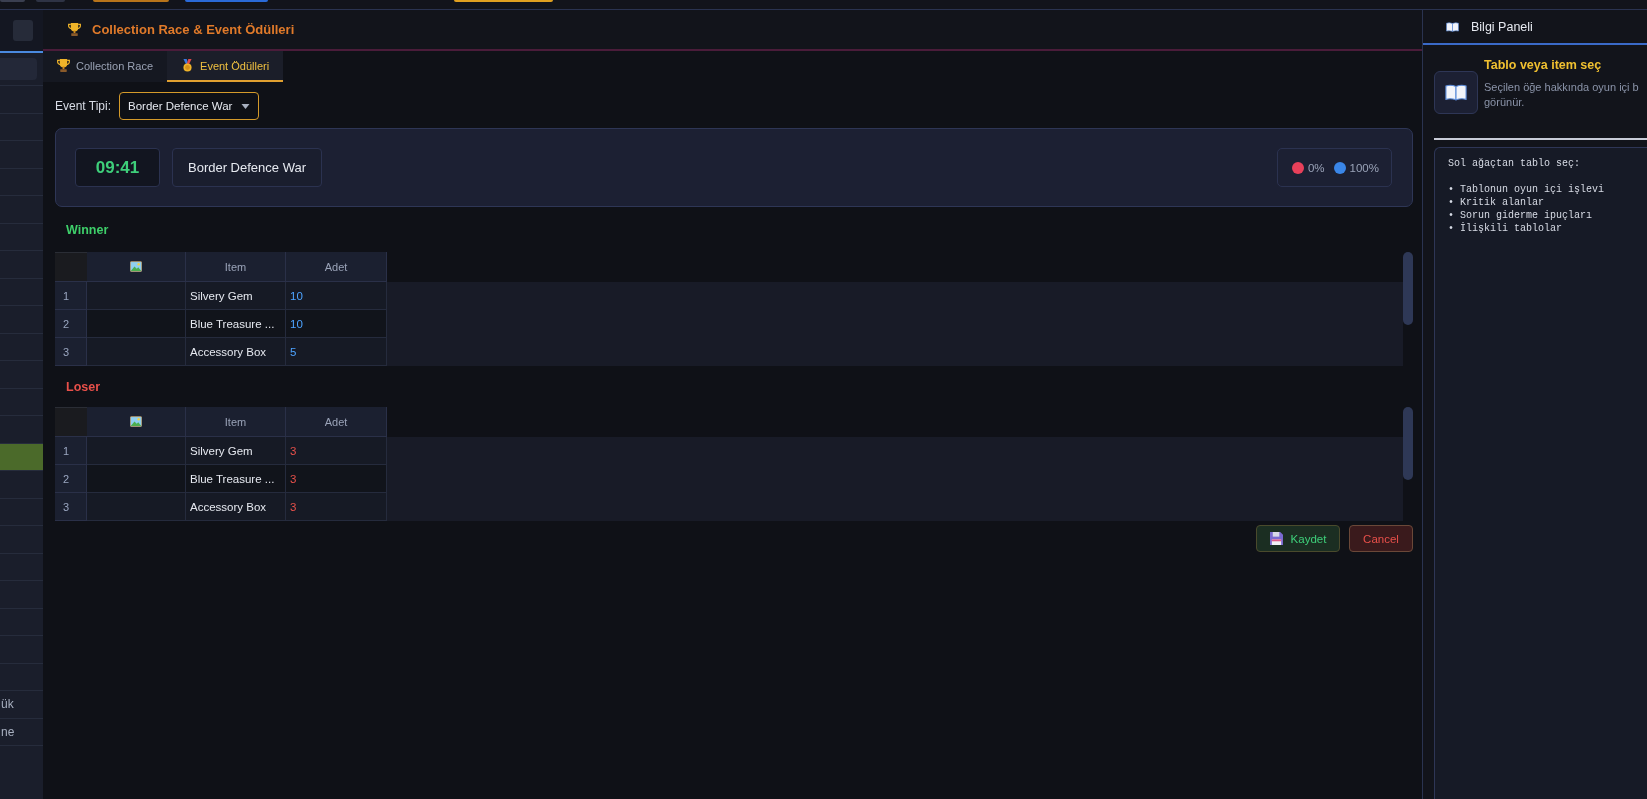  What do you see at coordinates (83, 106) in the screenshot?
I see `event-type-label: Event Tipi:` at bounding box center [83, 106].